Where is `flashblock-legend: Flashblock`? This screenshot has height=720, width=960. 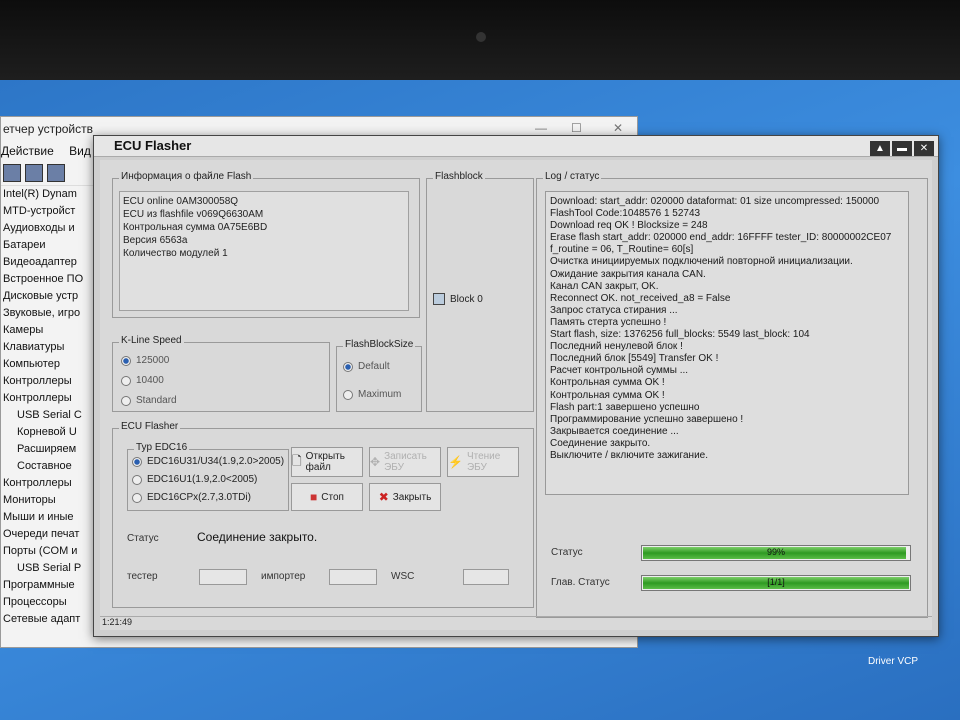
flashblock-legend: Flashblock is located at coordinates (459, 176).